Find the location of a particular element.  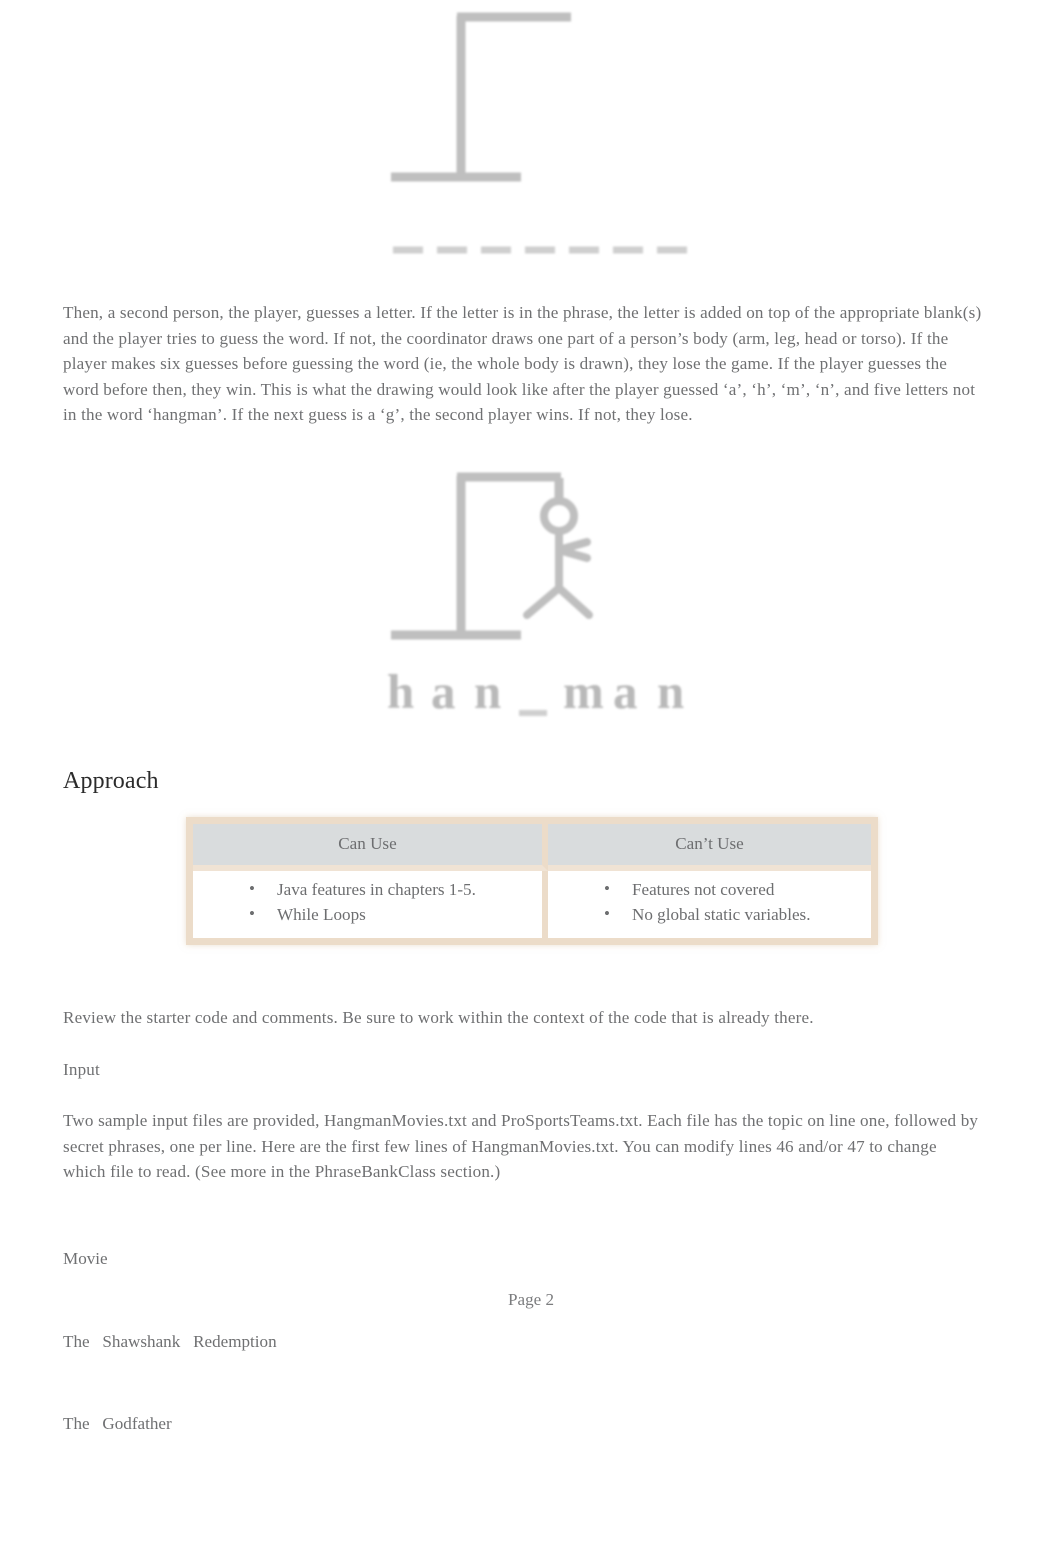

sample-line-phrase-2: The Godfather is located at coordinates (117, 1423).